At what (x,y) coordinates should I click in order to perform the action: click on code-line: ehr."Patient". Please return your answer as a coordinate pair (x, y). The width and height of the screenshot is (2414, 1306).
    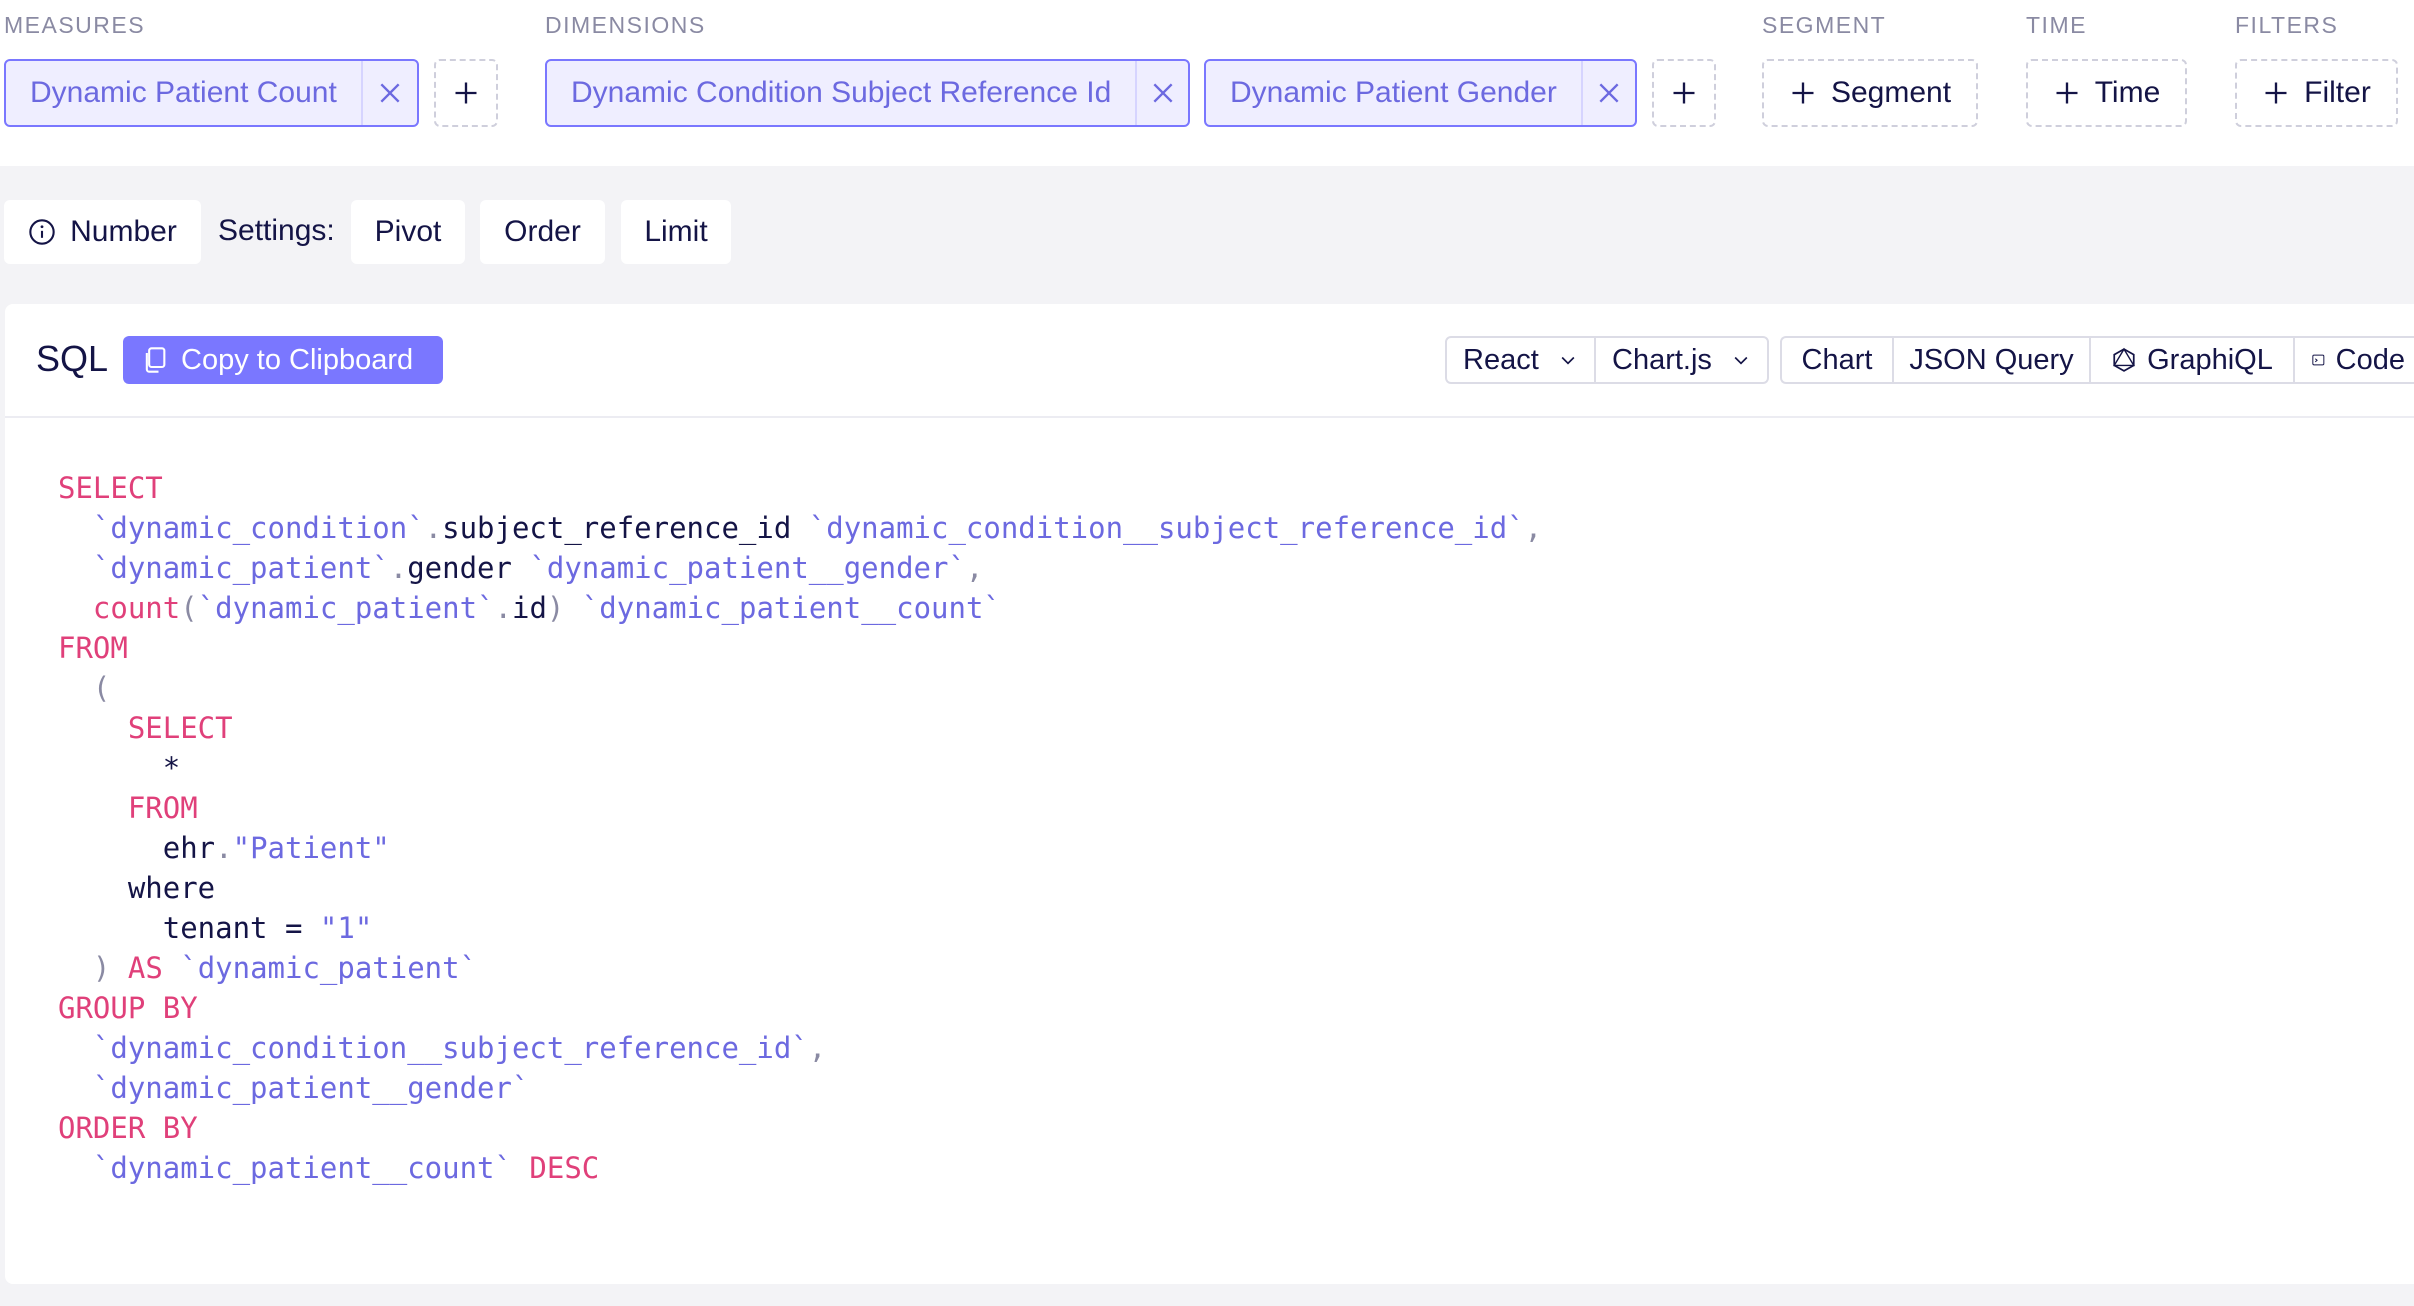
    Looking at the image, I should click on (800, 848).